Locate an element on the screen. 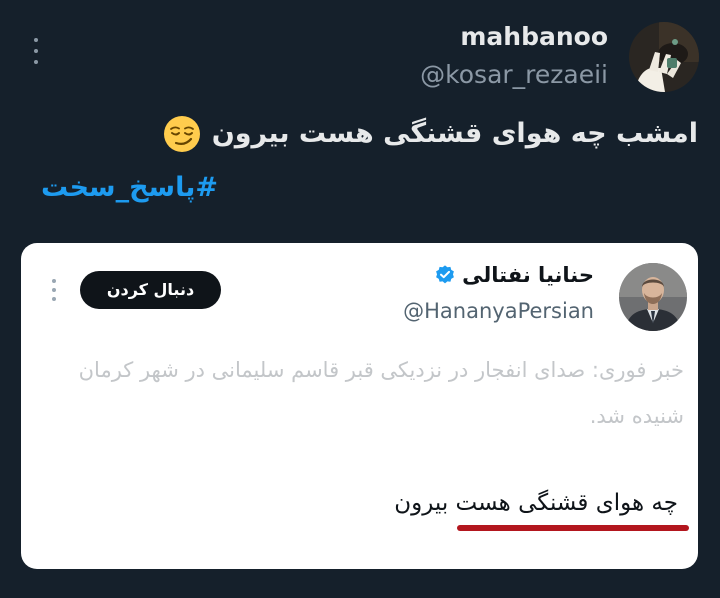 This screenshot has width=720, height=598. verified-badge-icon is located at coordinates (445, 275).